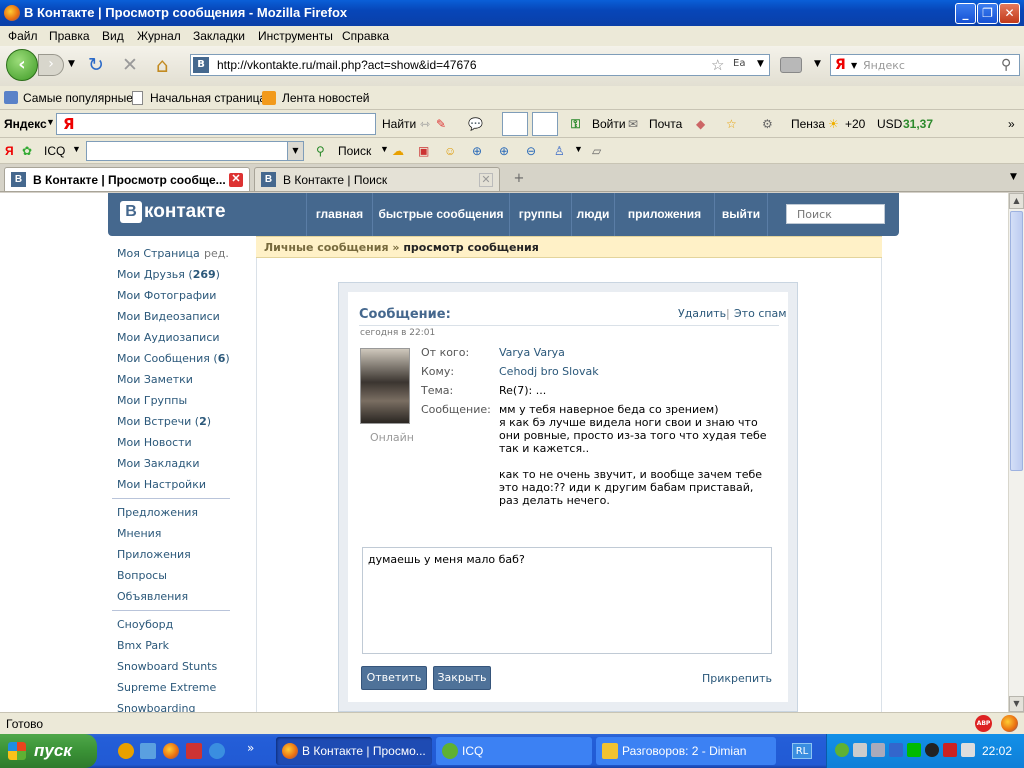 Image resolution: width=1024 pixels, height=768 pixels. What do you see at coordinates (152, 596) in the screenshot?
I see `sidebar-item-ads: Объявления` at bounding box center [152, 596].